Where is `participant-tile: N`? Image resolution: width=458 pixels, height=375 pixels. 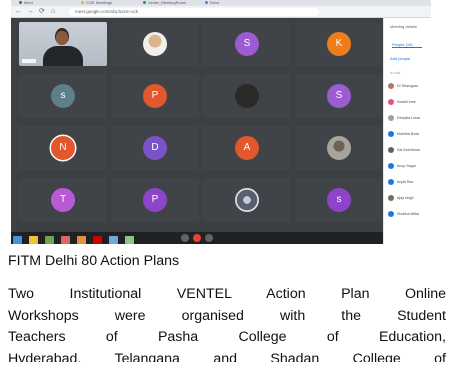
participant-tile: N is located at coordinates (63, 148).